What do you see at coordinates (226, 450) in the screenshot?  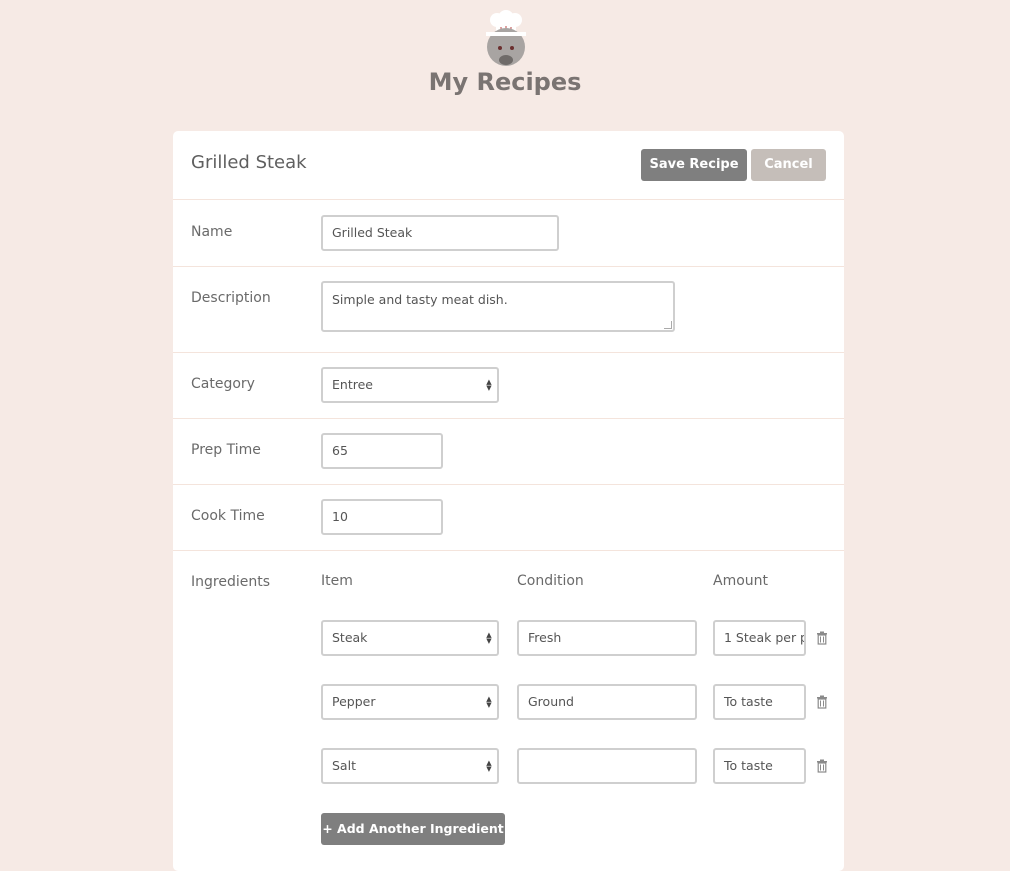 I see `prep-time-label: Prep Time` at bounding box center [226, 450].